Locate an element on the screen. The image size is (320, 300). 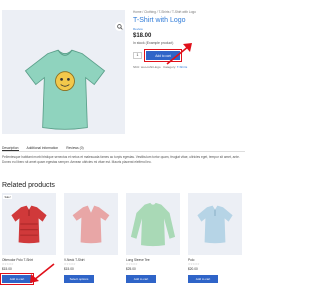
select-options-button: Select options is located at coordinates (79, 279).